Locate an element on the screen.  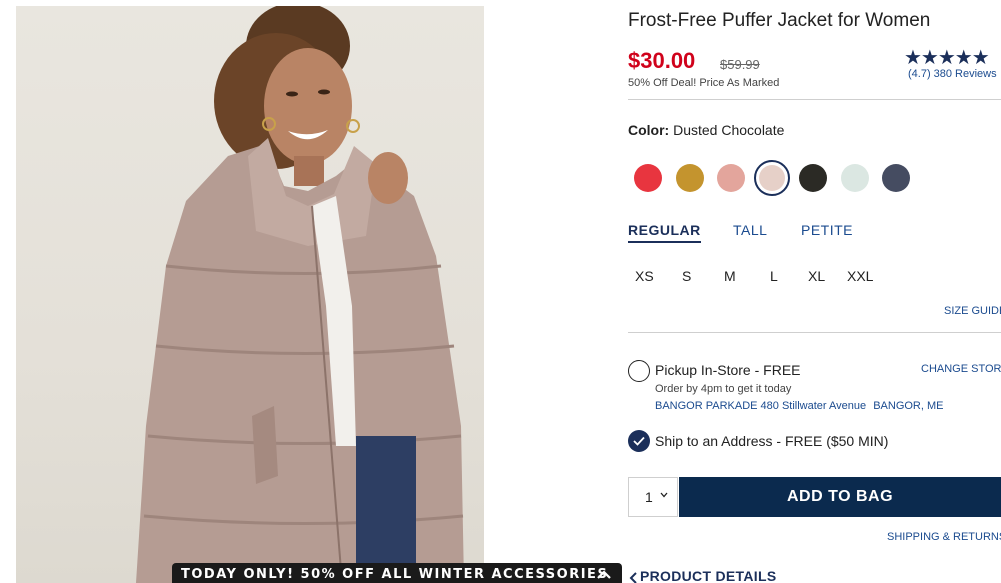
chevron-up-icon is located at coordinates (604, 574).